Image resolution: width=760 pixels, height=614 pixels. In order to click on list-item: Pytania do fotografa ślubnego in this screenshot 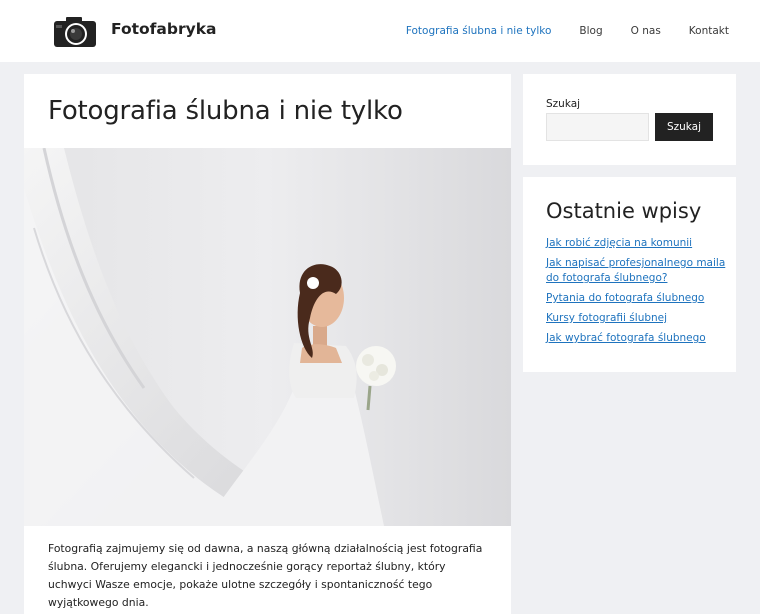, I will do `click(636, 298)`.